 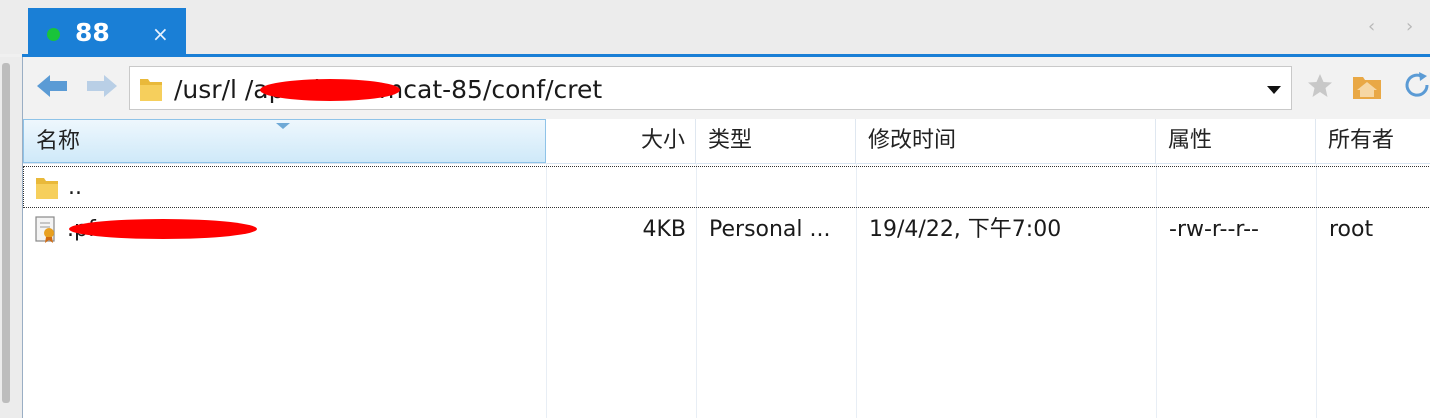 What do you see at coordinates (1190, 140) in the screenshot?
I see `column-header-attributes-label: 属性` at bounding box center [1190, 140].